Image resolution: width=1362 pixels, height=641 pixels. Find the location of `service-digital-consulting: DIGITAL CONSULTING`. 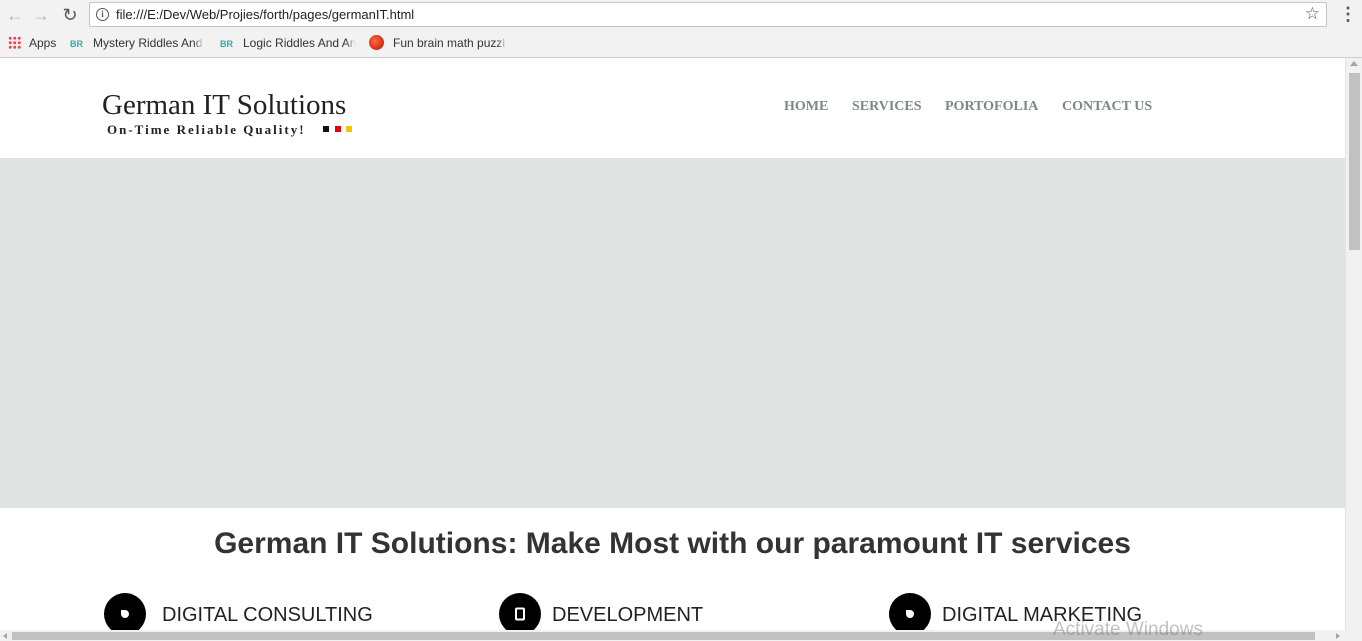

service-digital-consulting: DIGITAL CONSULTING is located at coordinates (267, 615).